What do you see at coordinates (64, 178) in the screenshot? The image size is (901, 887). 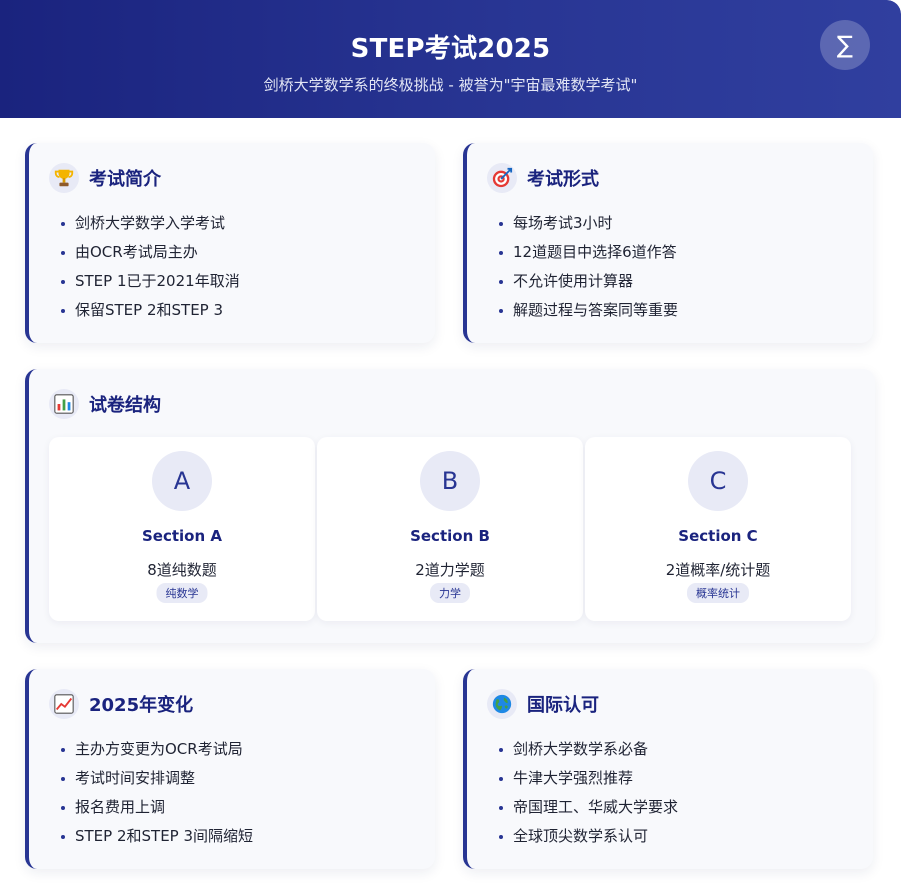 I see `trophy-icon` at bounding box center [64, 178].